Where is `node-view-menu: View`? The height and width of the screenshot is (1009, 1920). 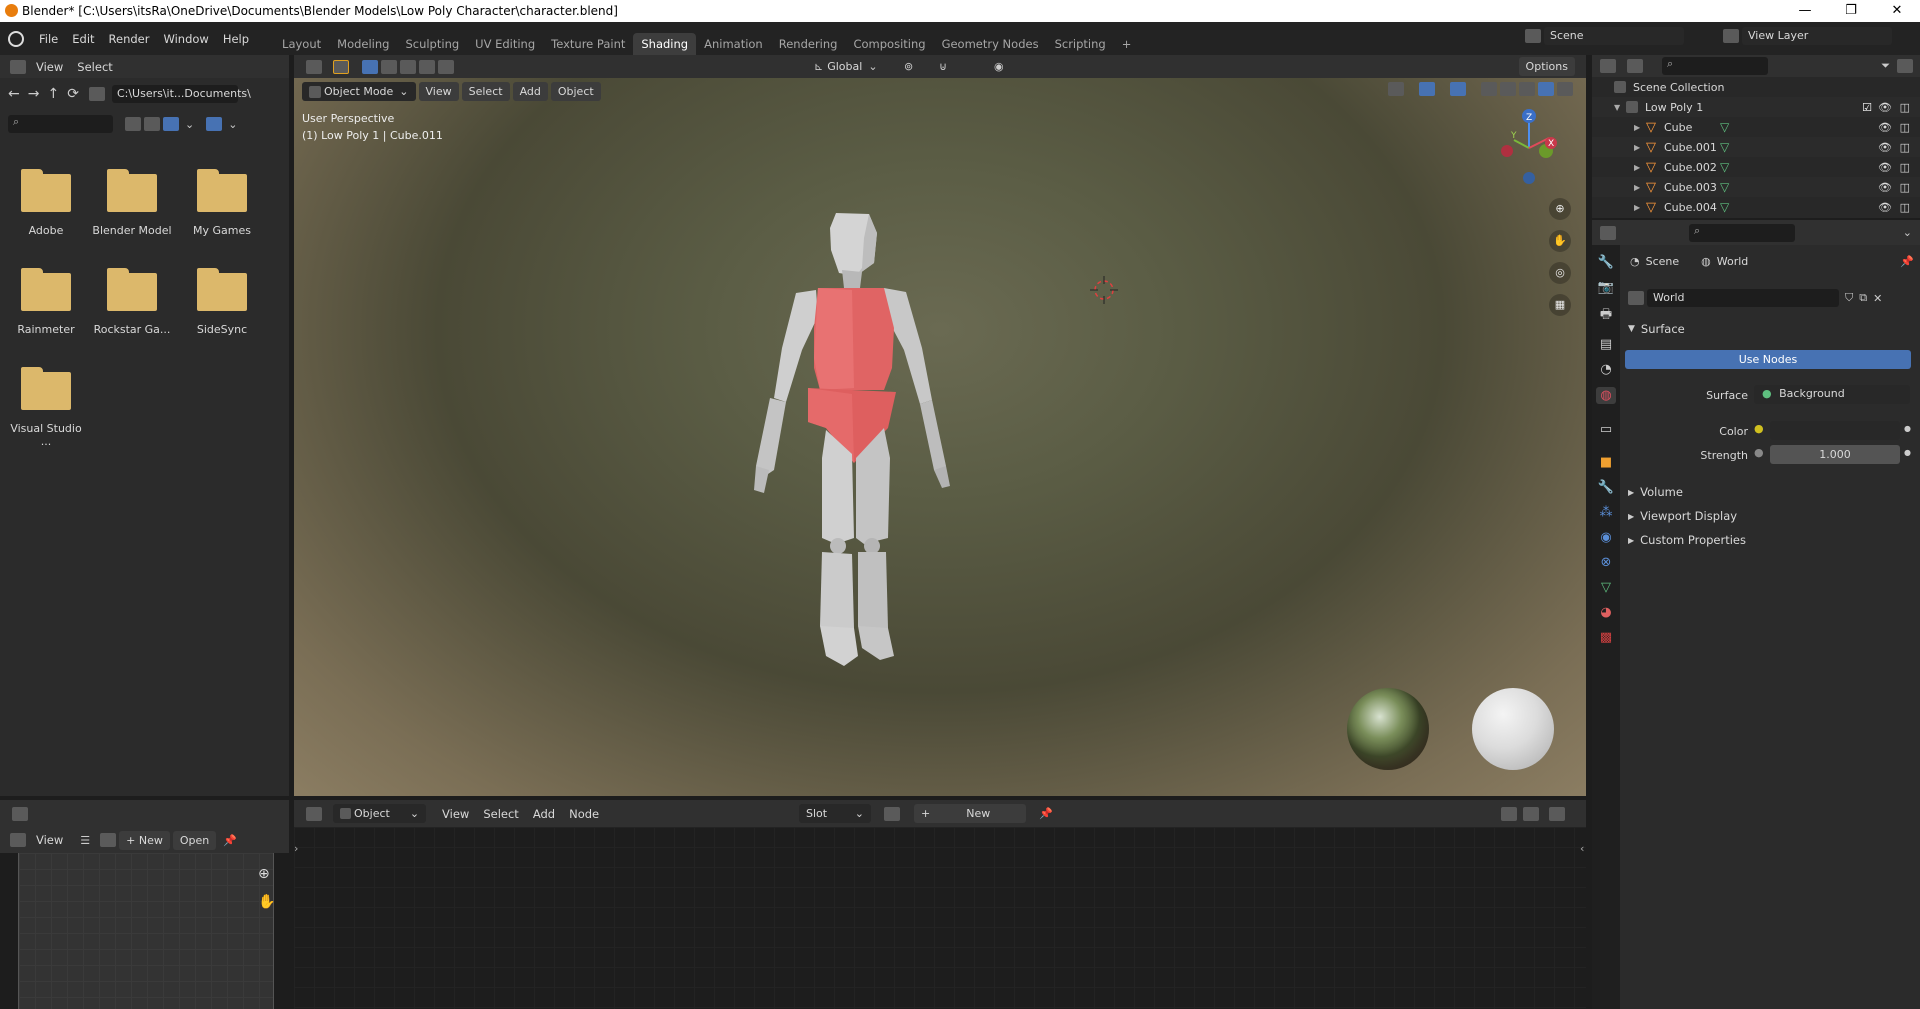
node-view-menu: View is located at coordinates (455, 814).